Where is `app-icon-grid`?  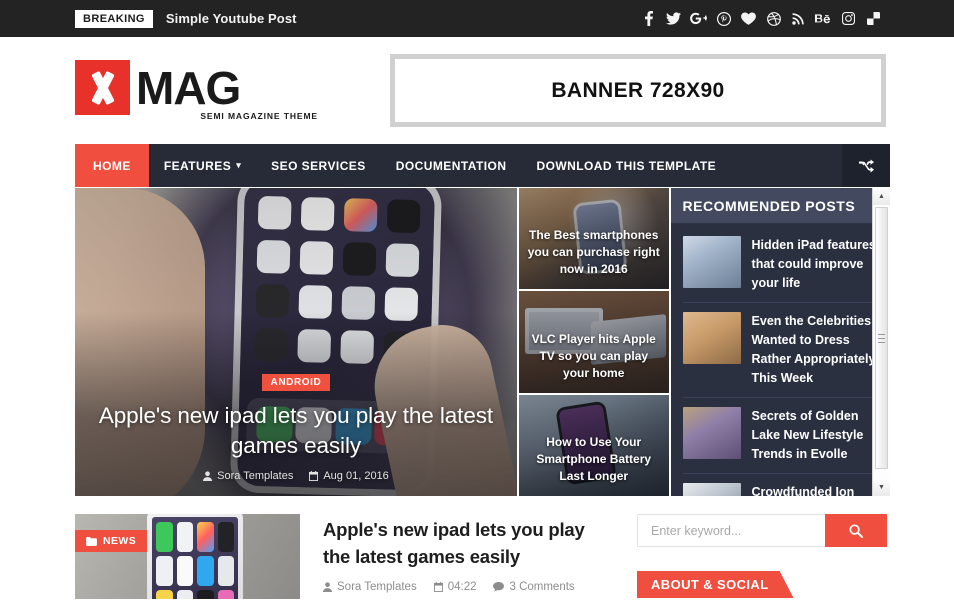 app-icon-grid is located at coordinates (195, 558).